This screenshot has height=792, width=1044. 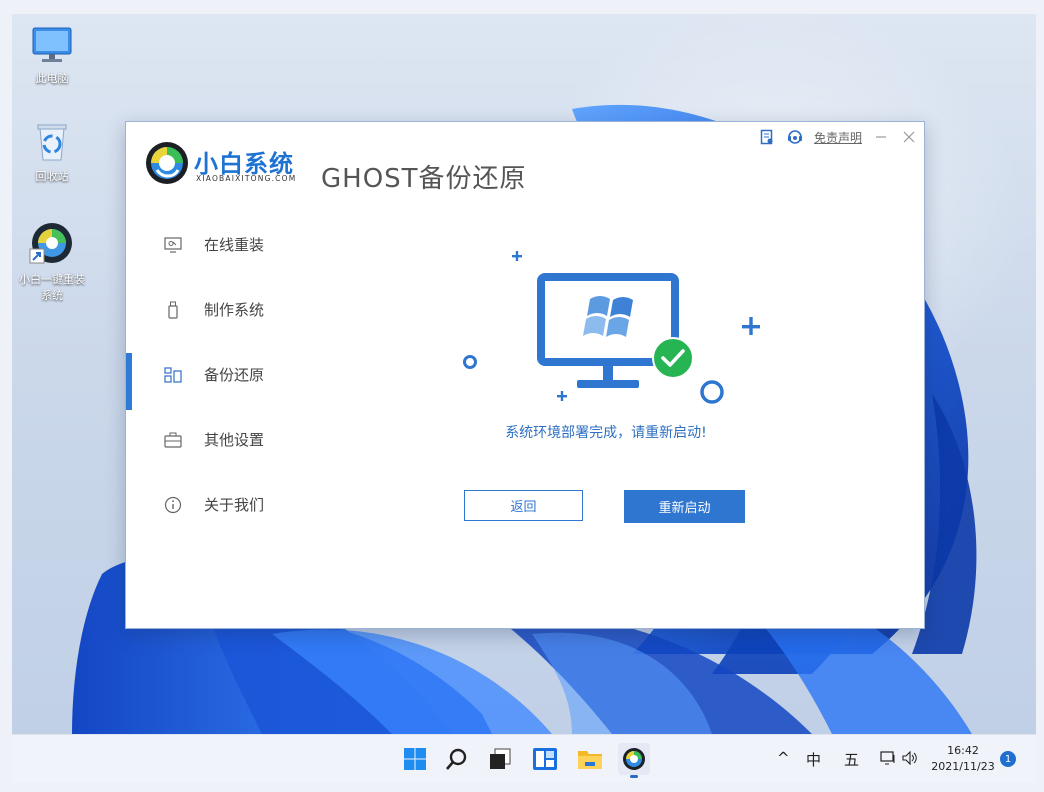 I want to click on desktop-icon-label: 回收站, so click(x=52, y=176).